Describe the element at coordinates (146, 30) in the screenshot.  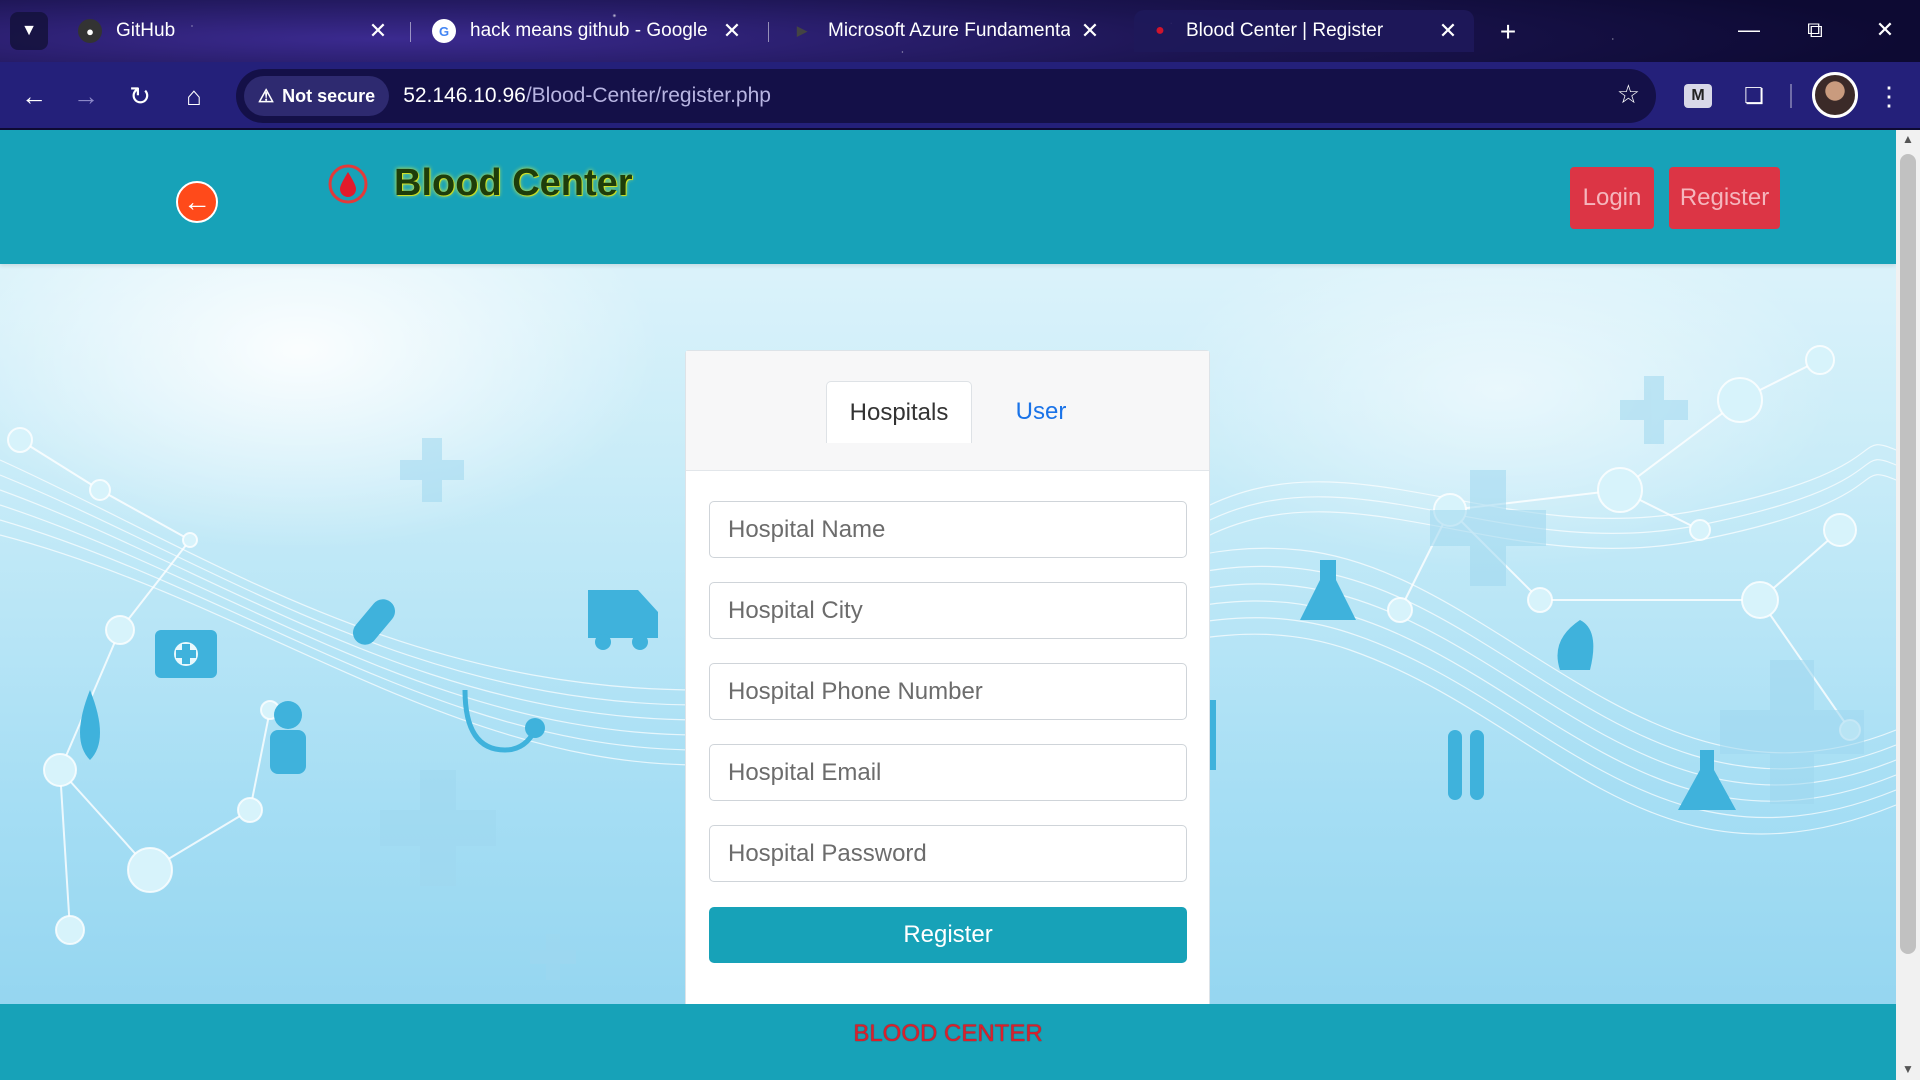
I see `tab-title: GitHub` at that location.